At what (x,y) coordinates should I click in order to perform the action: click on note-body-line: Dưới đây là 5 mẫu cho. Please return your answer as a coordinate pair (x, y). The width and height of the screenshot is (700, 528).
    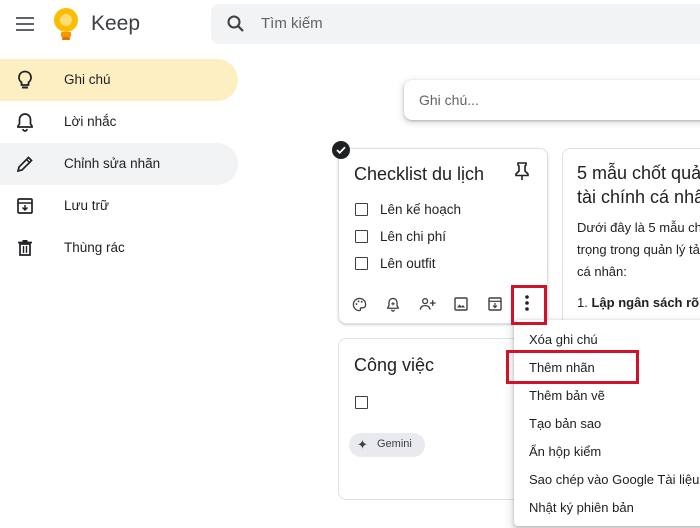
    Looking at the image, I should click on (638, 227).